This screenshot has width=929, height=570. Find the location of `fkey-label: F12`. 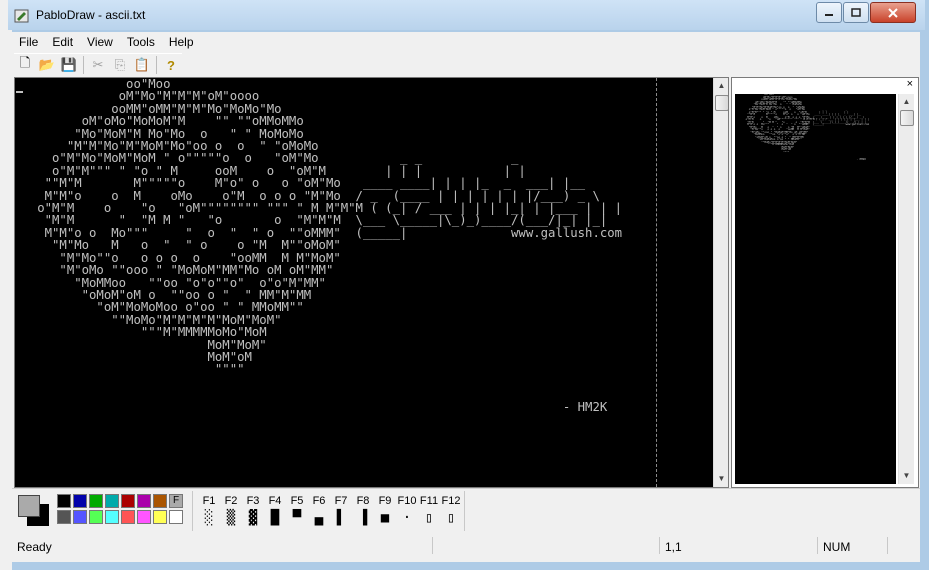

fkey-label: F12 is located at coordinates (451, 501).